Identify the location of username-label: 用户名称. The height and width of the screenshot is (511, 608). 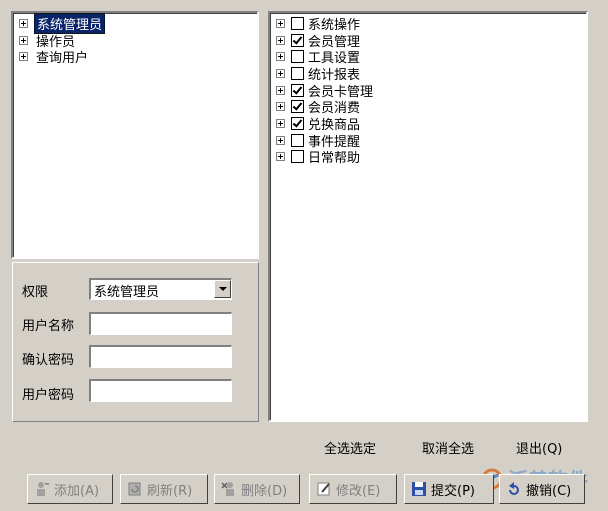
(48, 326).